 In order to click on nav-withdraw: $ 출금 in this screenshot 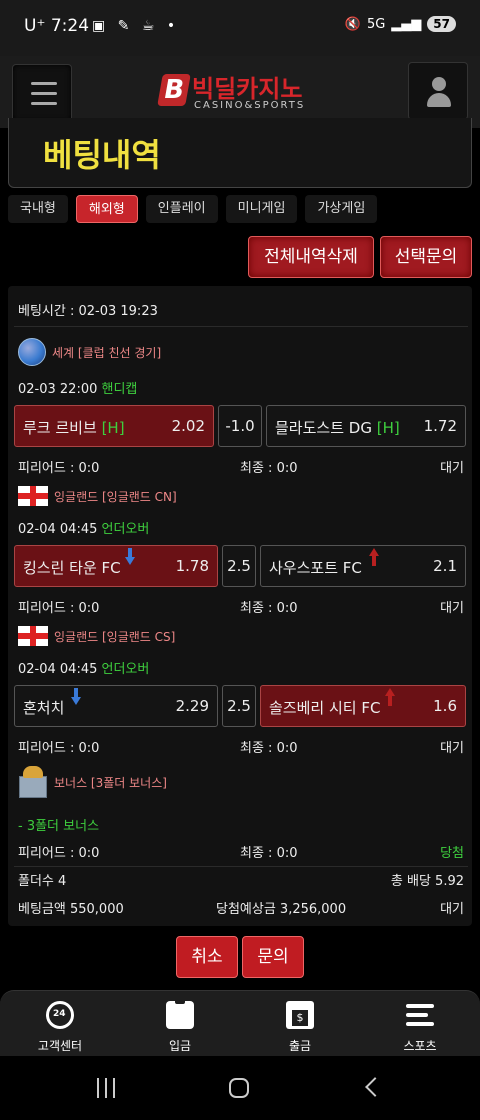, I will do `click(300, 1027)`.